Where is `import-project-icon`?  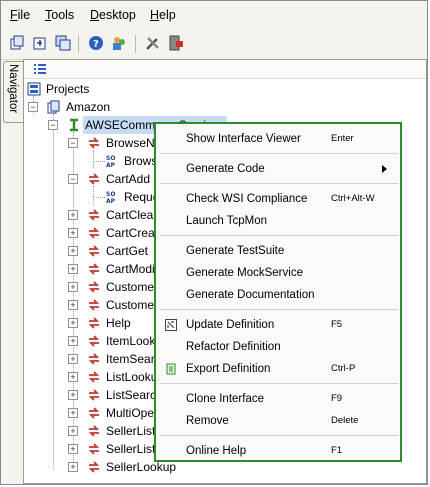
import-project-icon is located at coordinates (40, 43).